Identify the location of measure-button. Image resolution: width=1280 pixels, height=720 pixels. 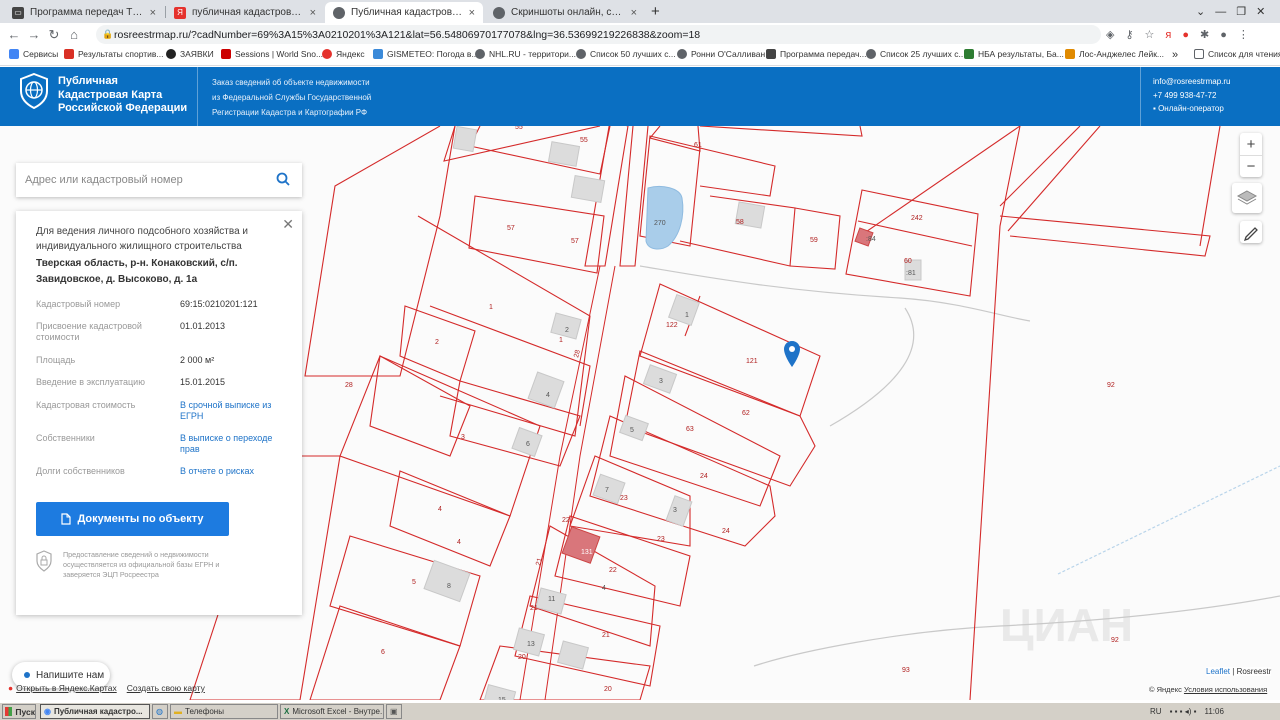
(1251, 232).